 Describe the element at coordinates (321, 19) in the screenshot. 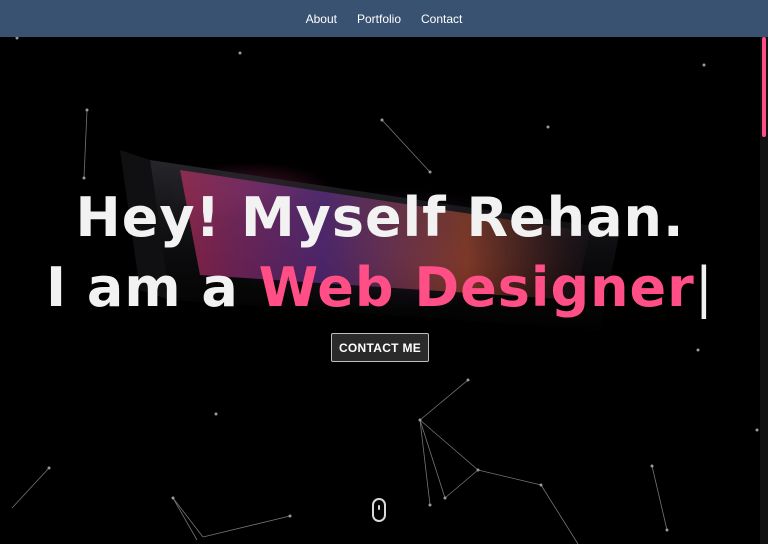

I see `nav-about-link: About` at that location.